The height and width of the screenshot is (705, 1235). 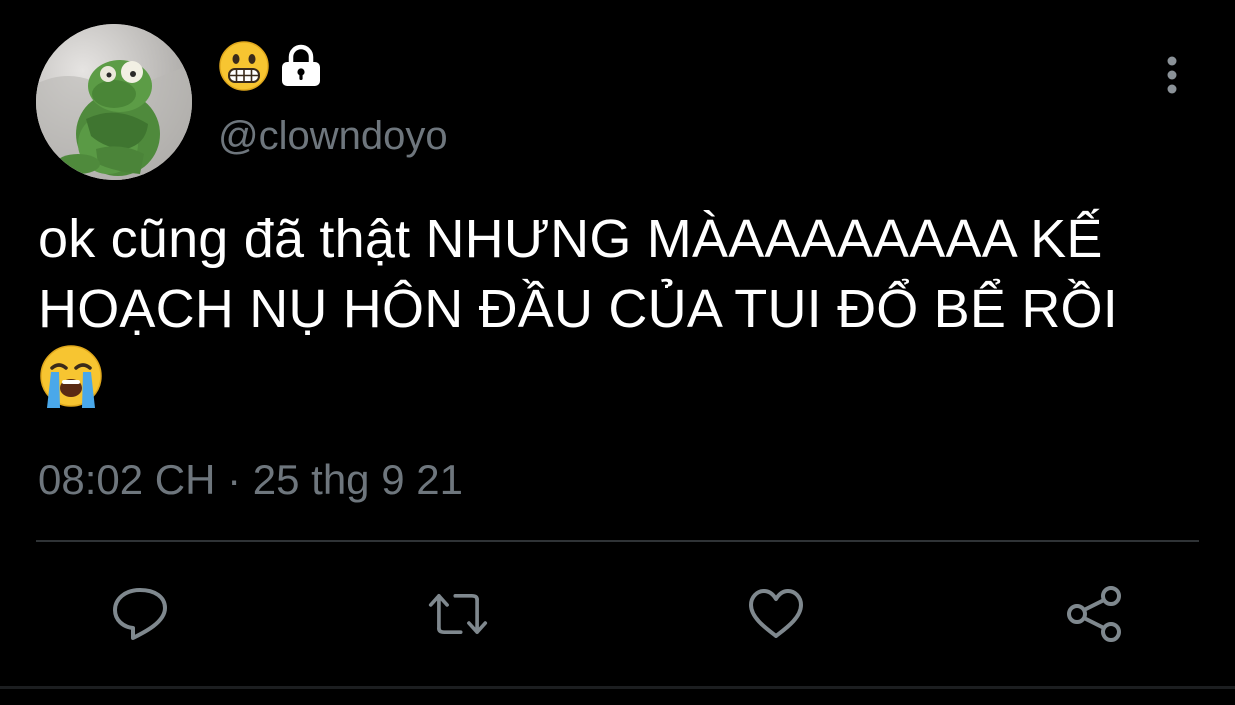 I want to click on bottom-divider, so click(x=617, y=687).